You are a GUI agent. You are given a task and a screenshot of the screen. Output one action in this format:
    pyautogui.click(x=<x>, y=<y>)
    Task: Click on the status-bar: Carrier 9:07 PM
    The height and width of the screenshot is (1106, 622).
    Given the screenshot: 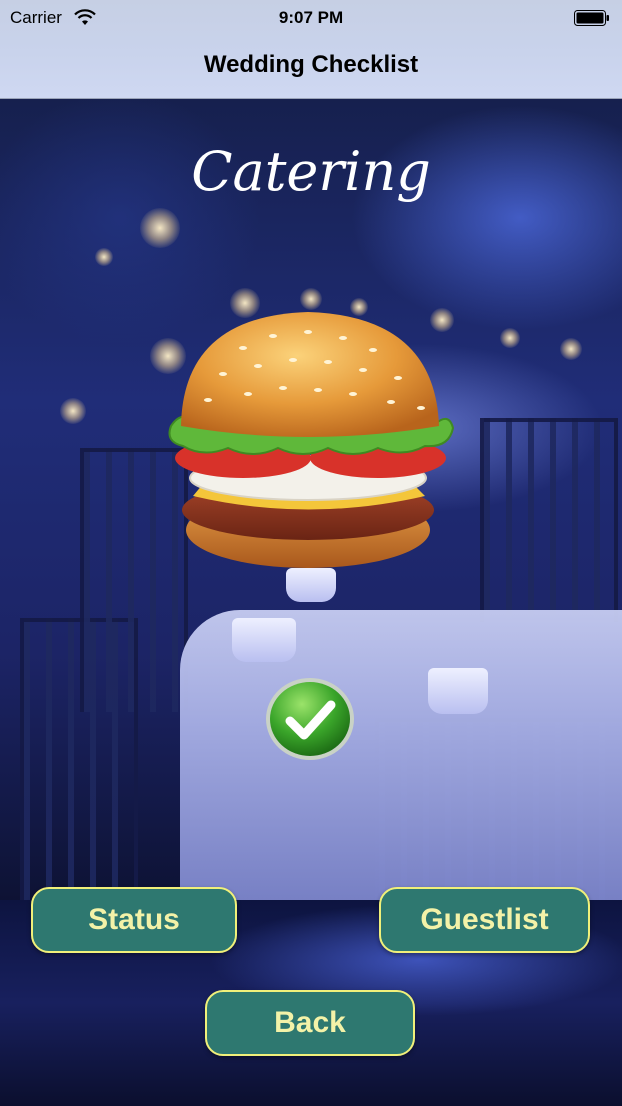 What is the action you would take?
    pyautogui.click(x=311, y=18)
    